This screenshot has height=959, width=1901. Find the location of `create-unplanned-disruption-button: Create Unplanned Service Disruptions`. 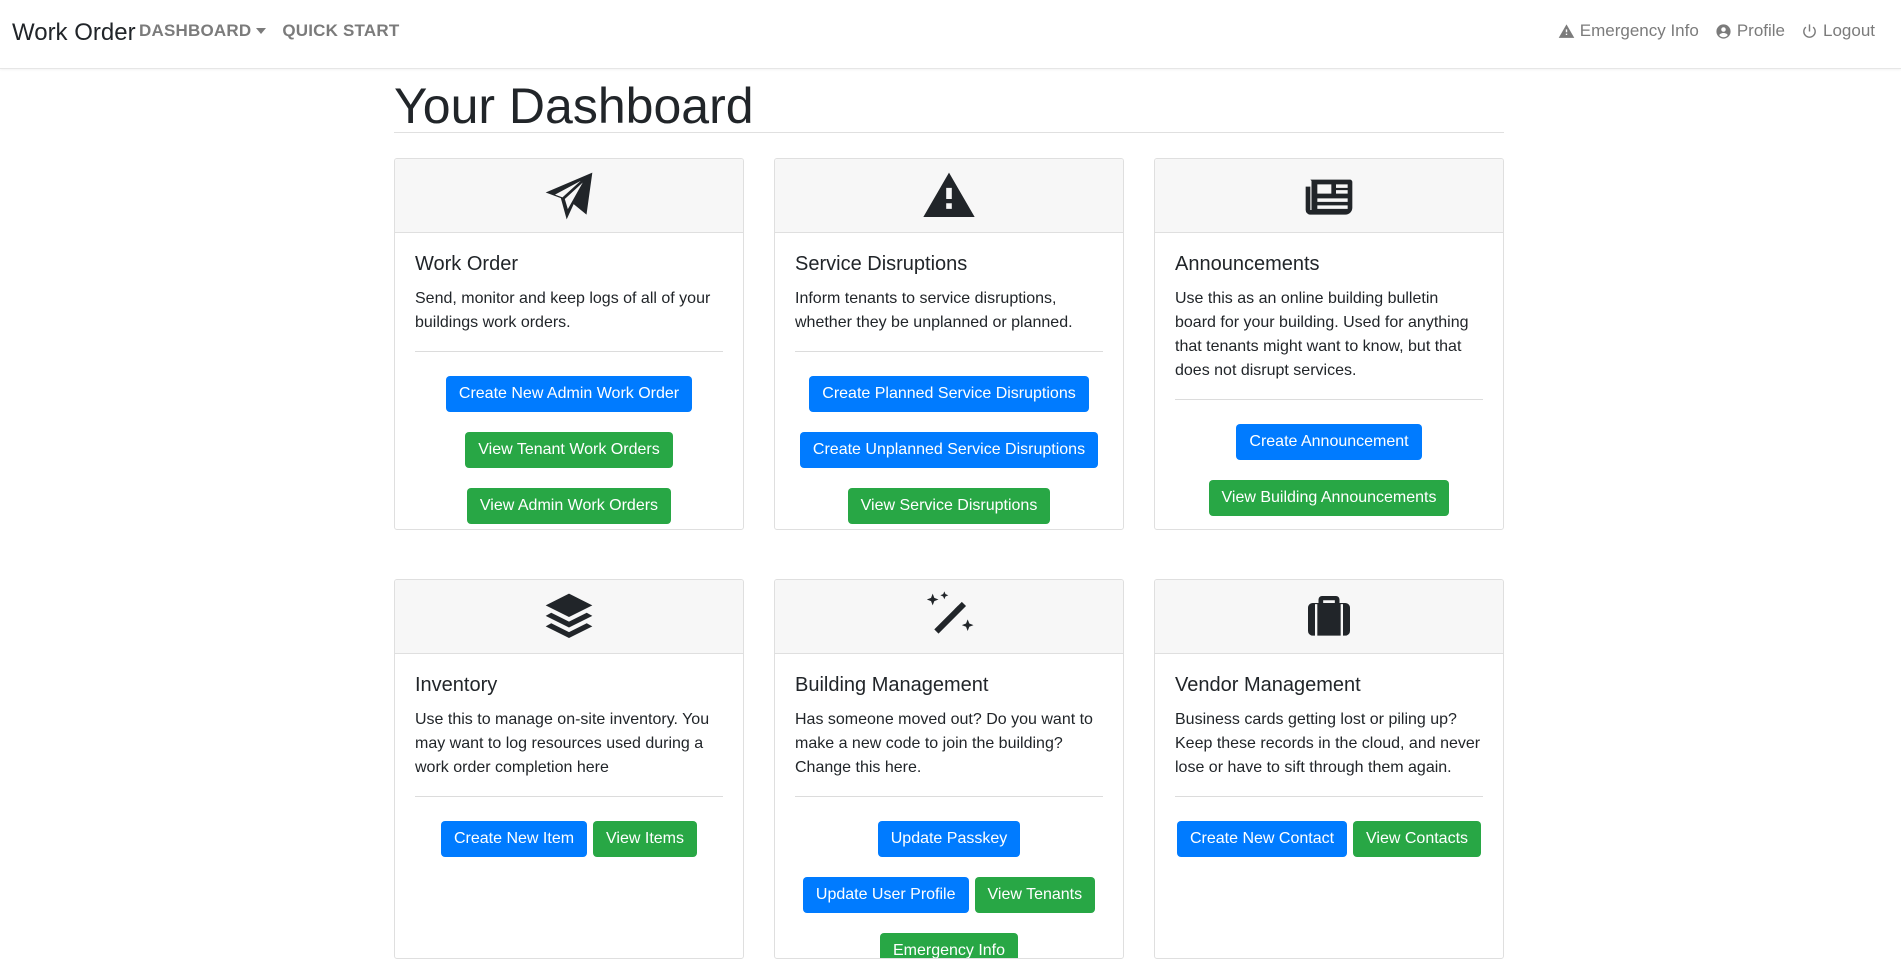

create-unplanned-disruption-button: Create Unplanned Service Disruptions is located at coordinates (949, 450).